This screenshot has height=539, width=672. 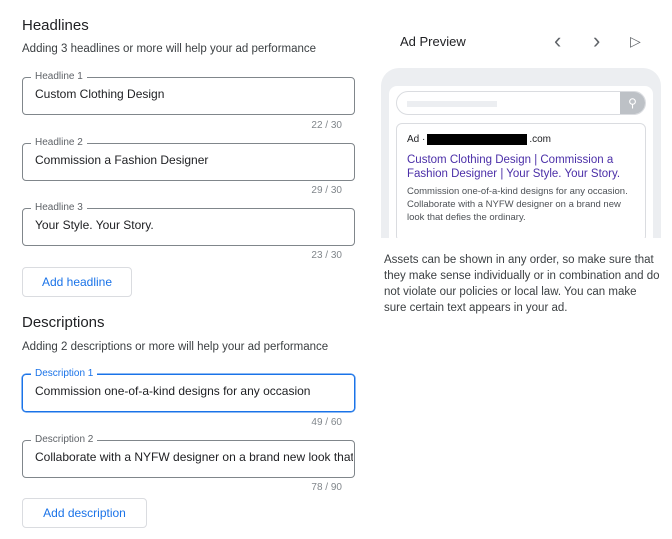 I want to click on headline-1-input, so click(x=194, y=94).